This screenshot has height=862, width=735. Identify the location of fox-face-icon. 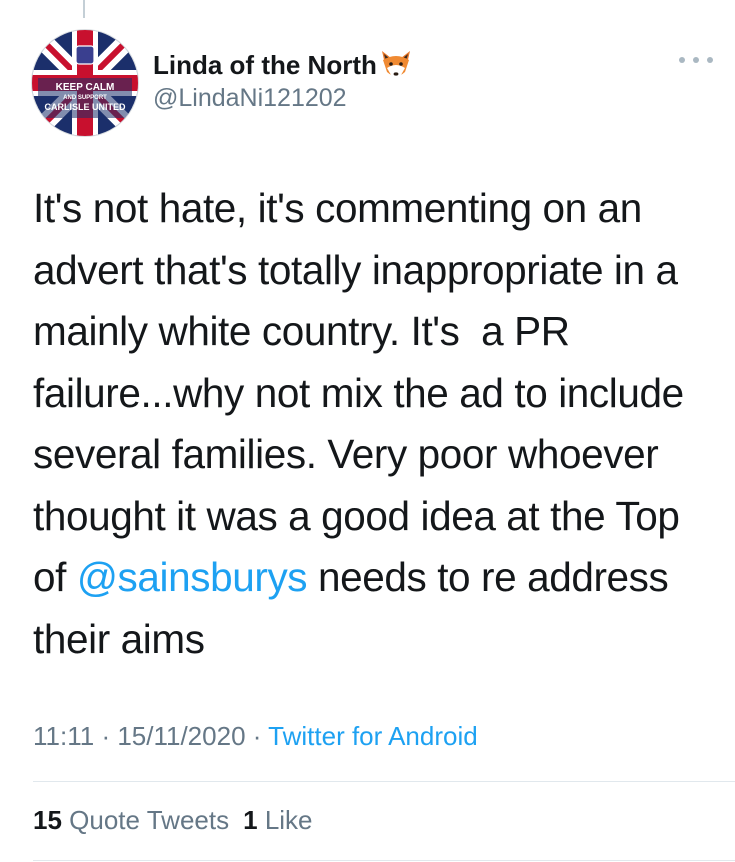
(395, 64).